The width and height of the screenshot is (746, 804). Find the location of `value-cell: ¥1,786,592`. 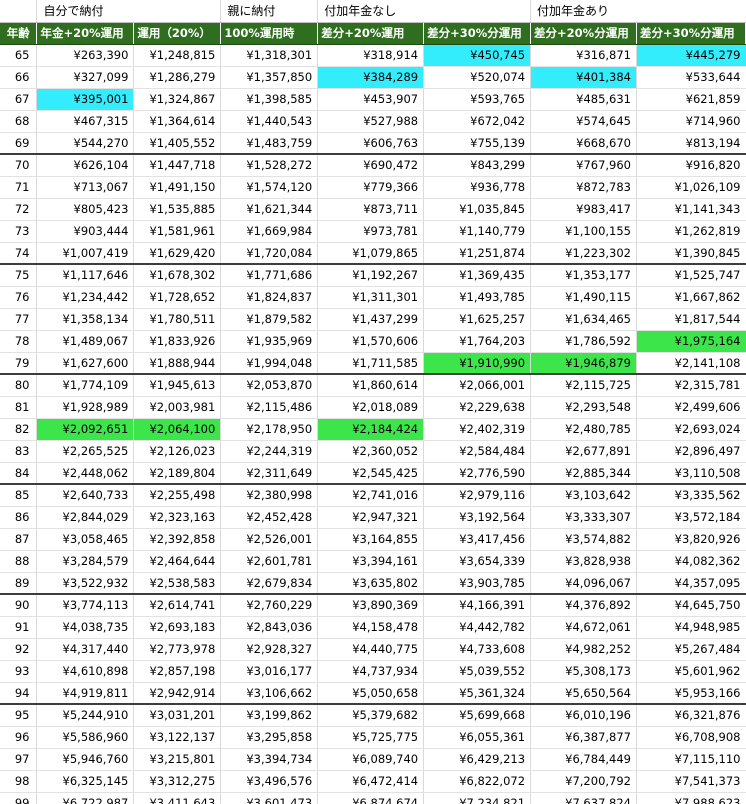

value-cell: ¥1,786,592 is located at coordinates (583, 341).